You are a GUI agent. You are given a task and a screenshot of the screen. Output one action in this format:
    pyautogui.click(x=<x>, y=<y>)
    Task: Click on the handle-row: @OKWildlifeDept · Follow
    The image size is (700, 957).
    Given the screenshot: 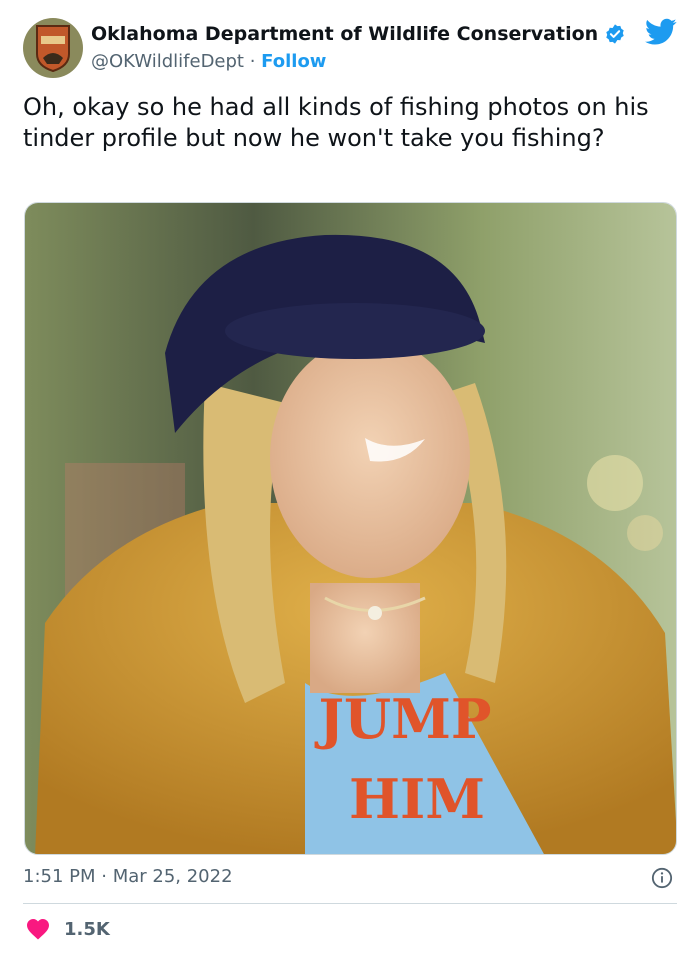 What is the action you would take?
    pyautogui.click(x=358, y=61)
    